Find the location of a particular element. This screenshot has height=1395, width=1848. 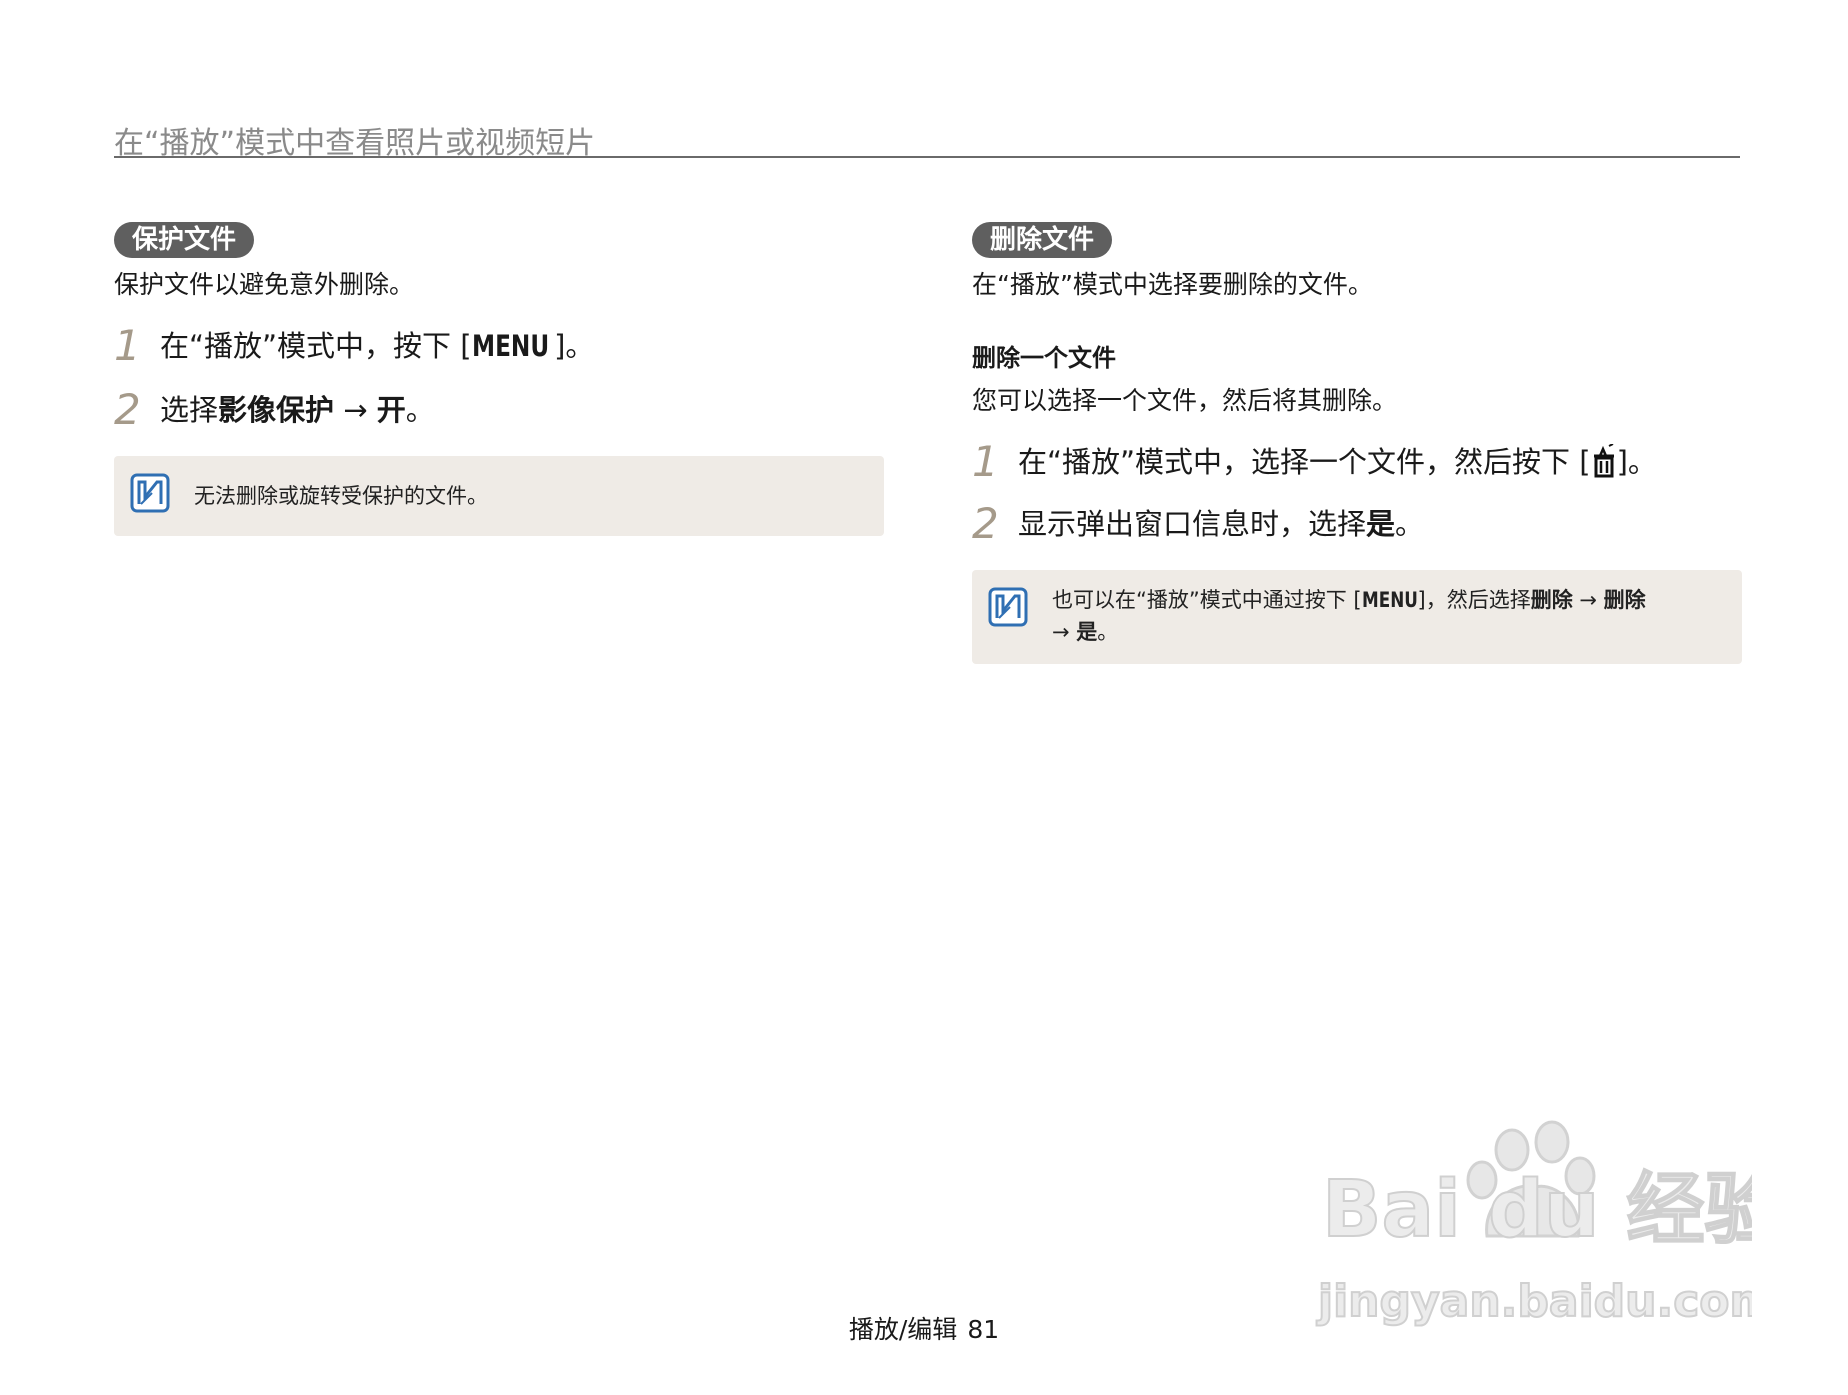

trash-icon is located at coordinates (1603, 461).